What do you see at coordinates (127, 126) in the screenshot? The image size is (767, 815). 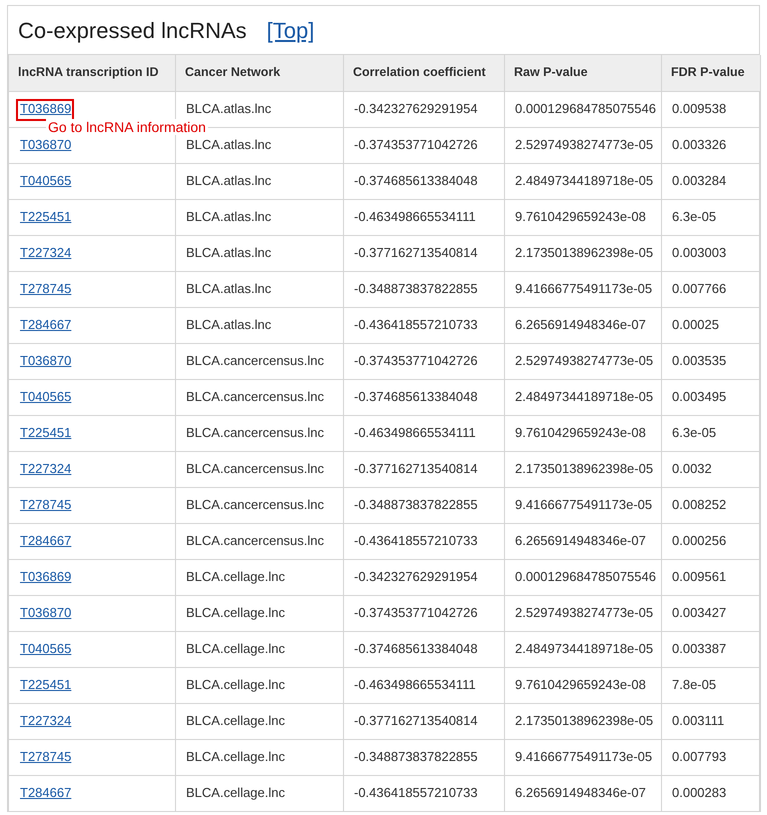 I see `annotation-text: Go to lncRNA information` at bounding box center [127, 126].